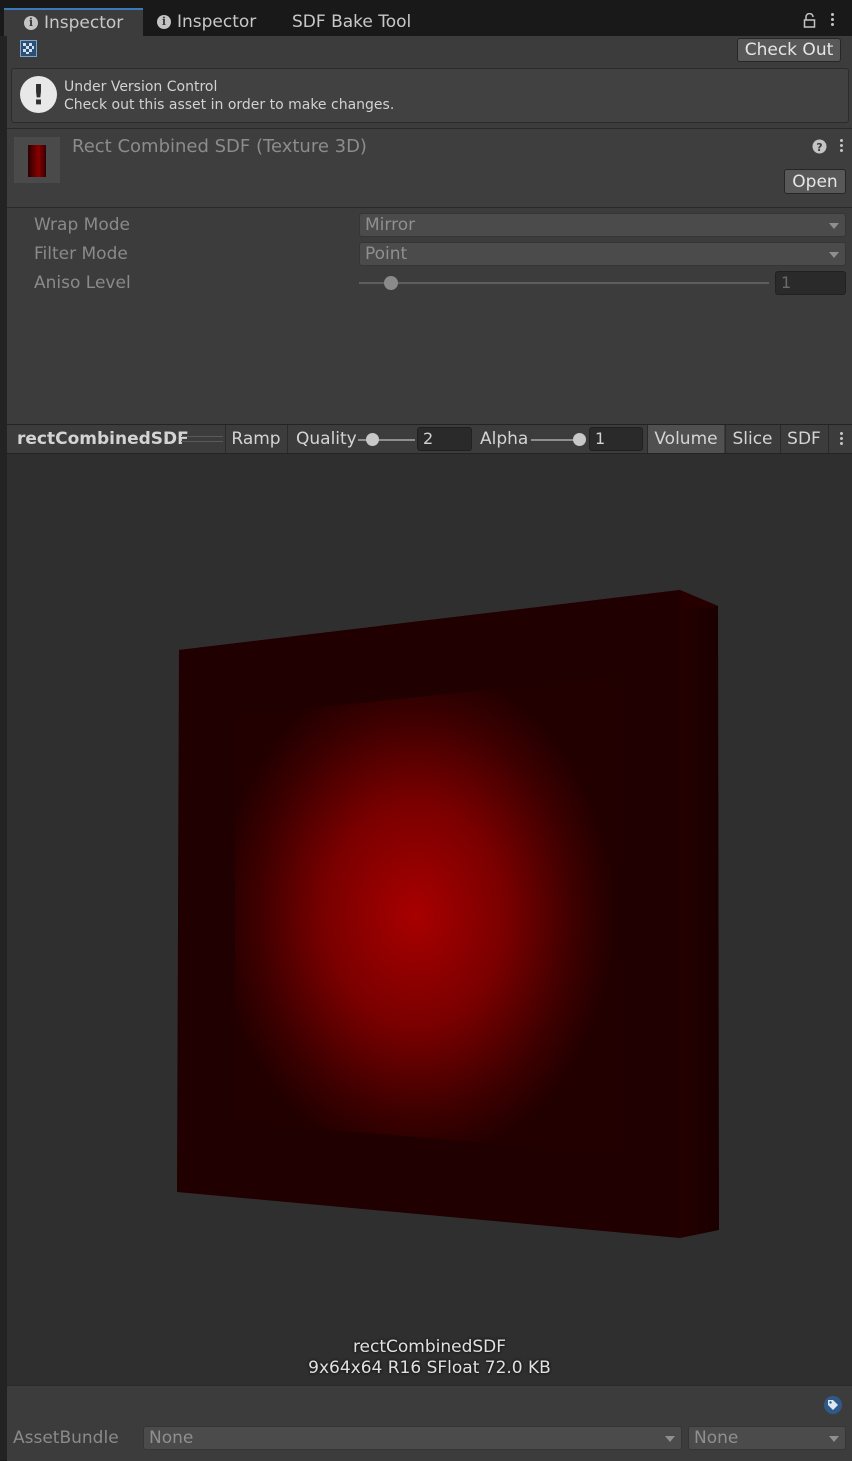  Describe the element at coordinates (833, 20) in the screenshot. I see `tab-menu-icon` at that location.